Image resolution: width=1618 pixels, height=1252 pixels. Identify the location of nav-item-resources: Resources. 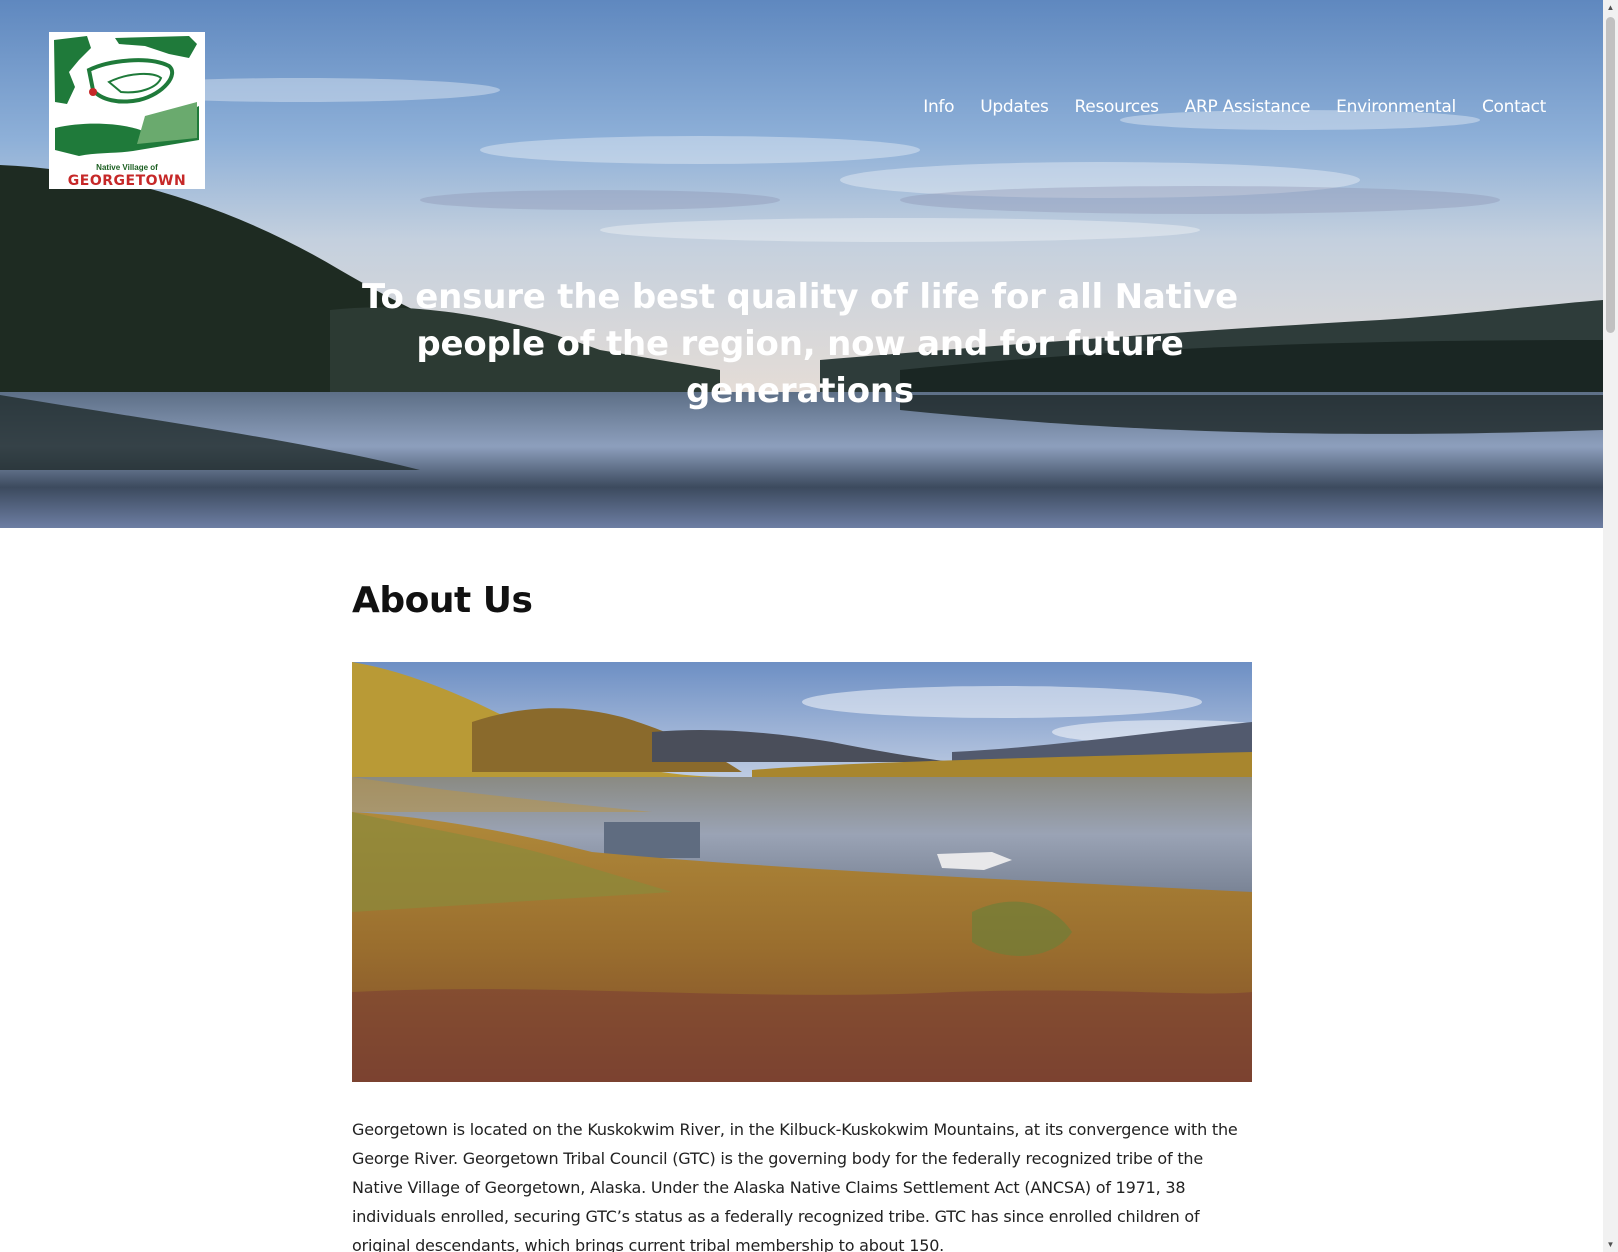
(1117, 107).